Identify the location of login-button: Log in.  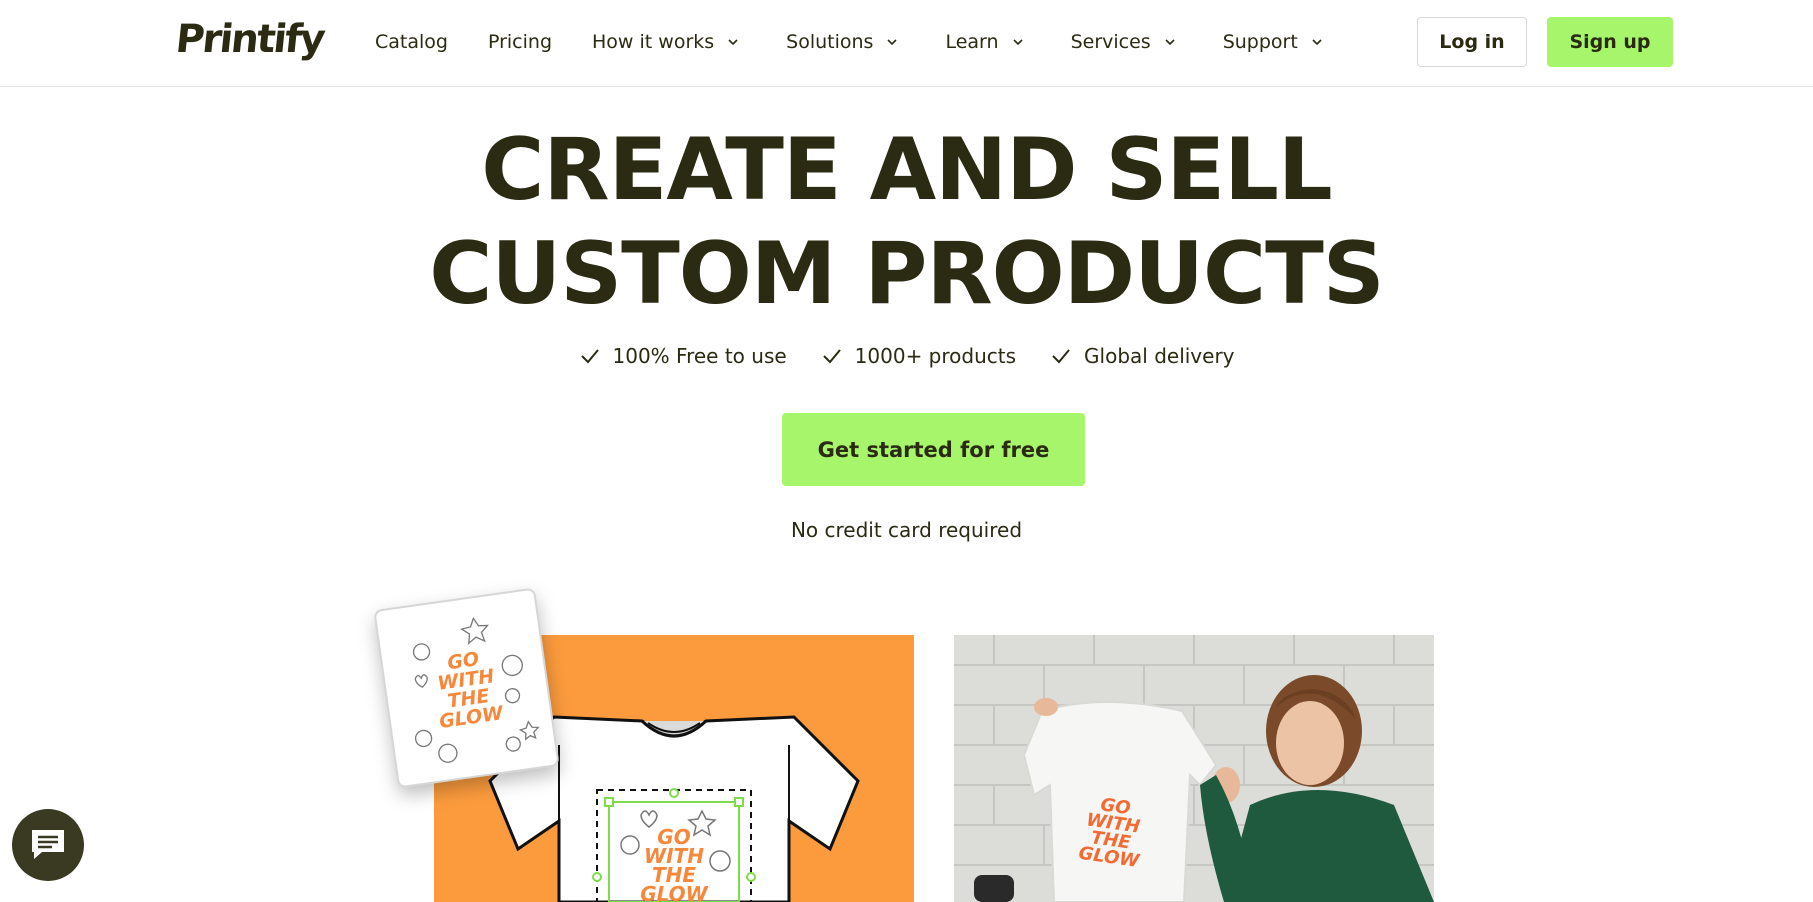
(1472, 42).